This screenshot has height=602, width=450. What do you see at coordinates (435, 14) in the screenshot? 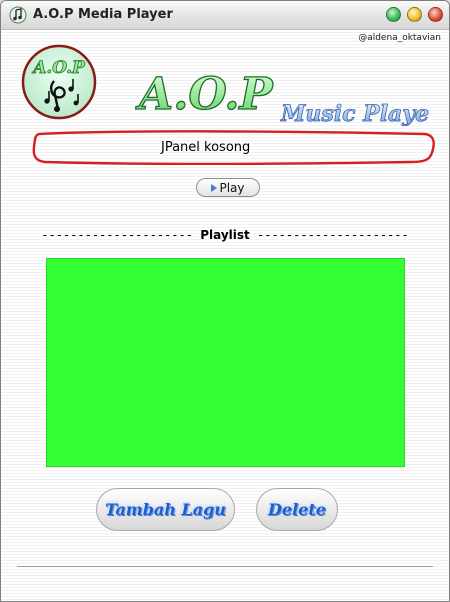
I see `close-button` at bounding box center [435, 14].